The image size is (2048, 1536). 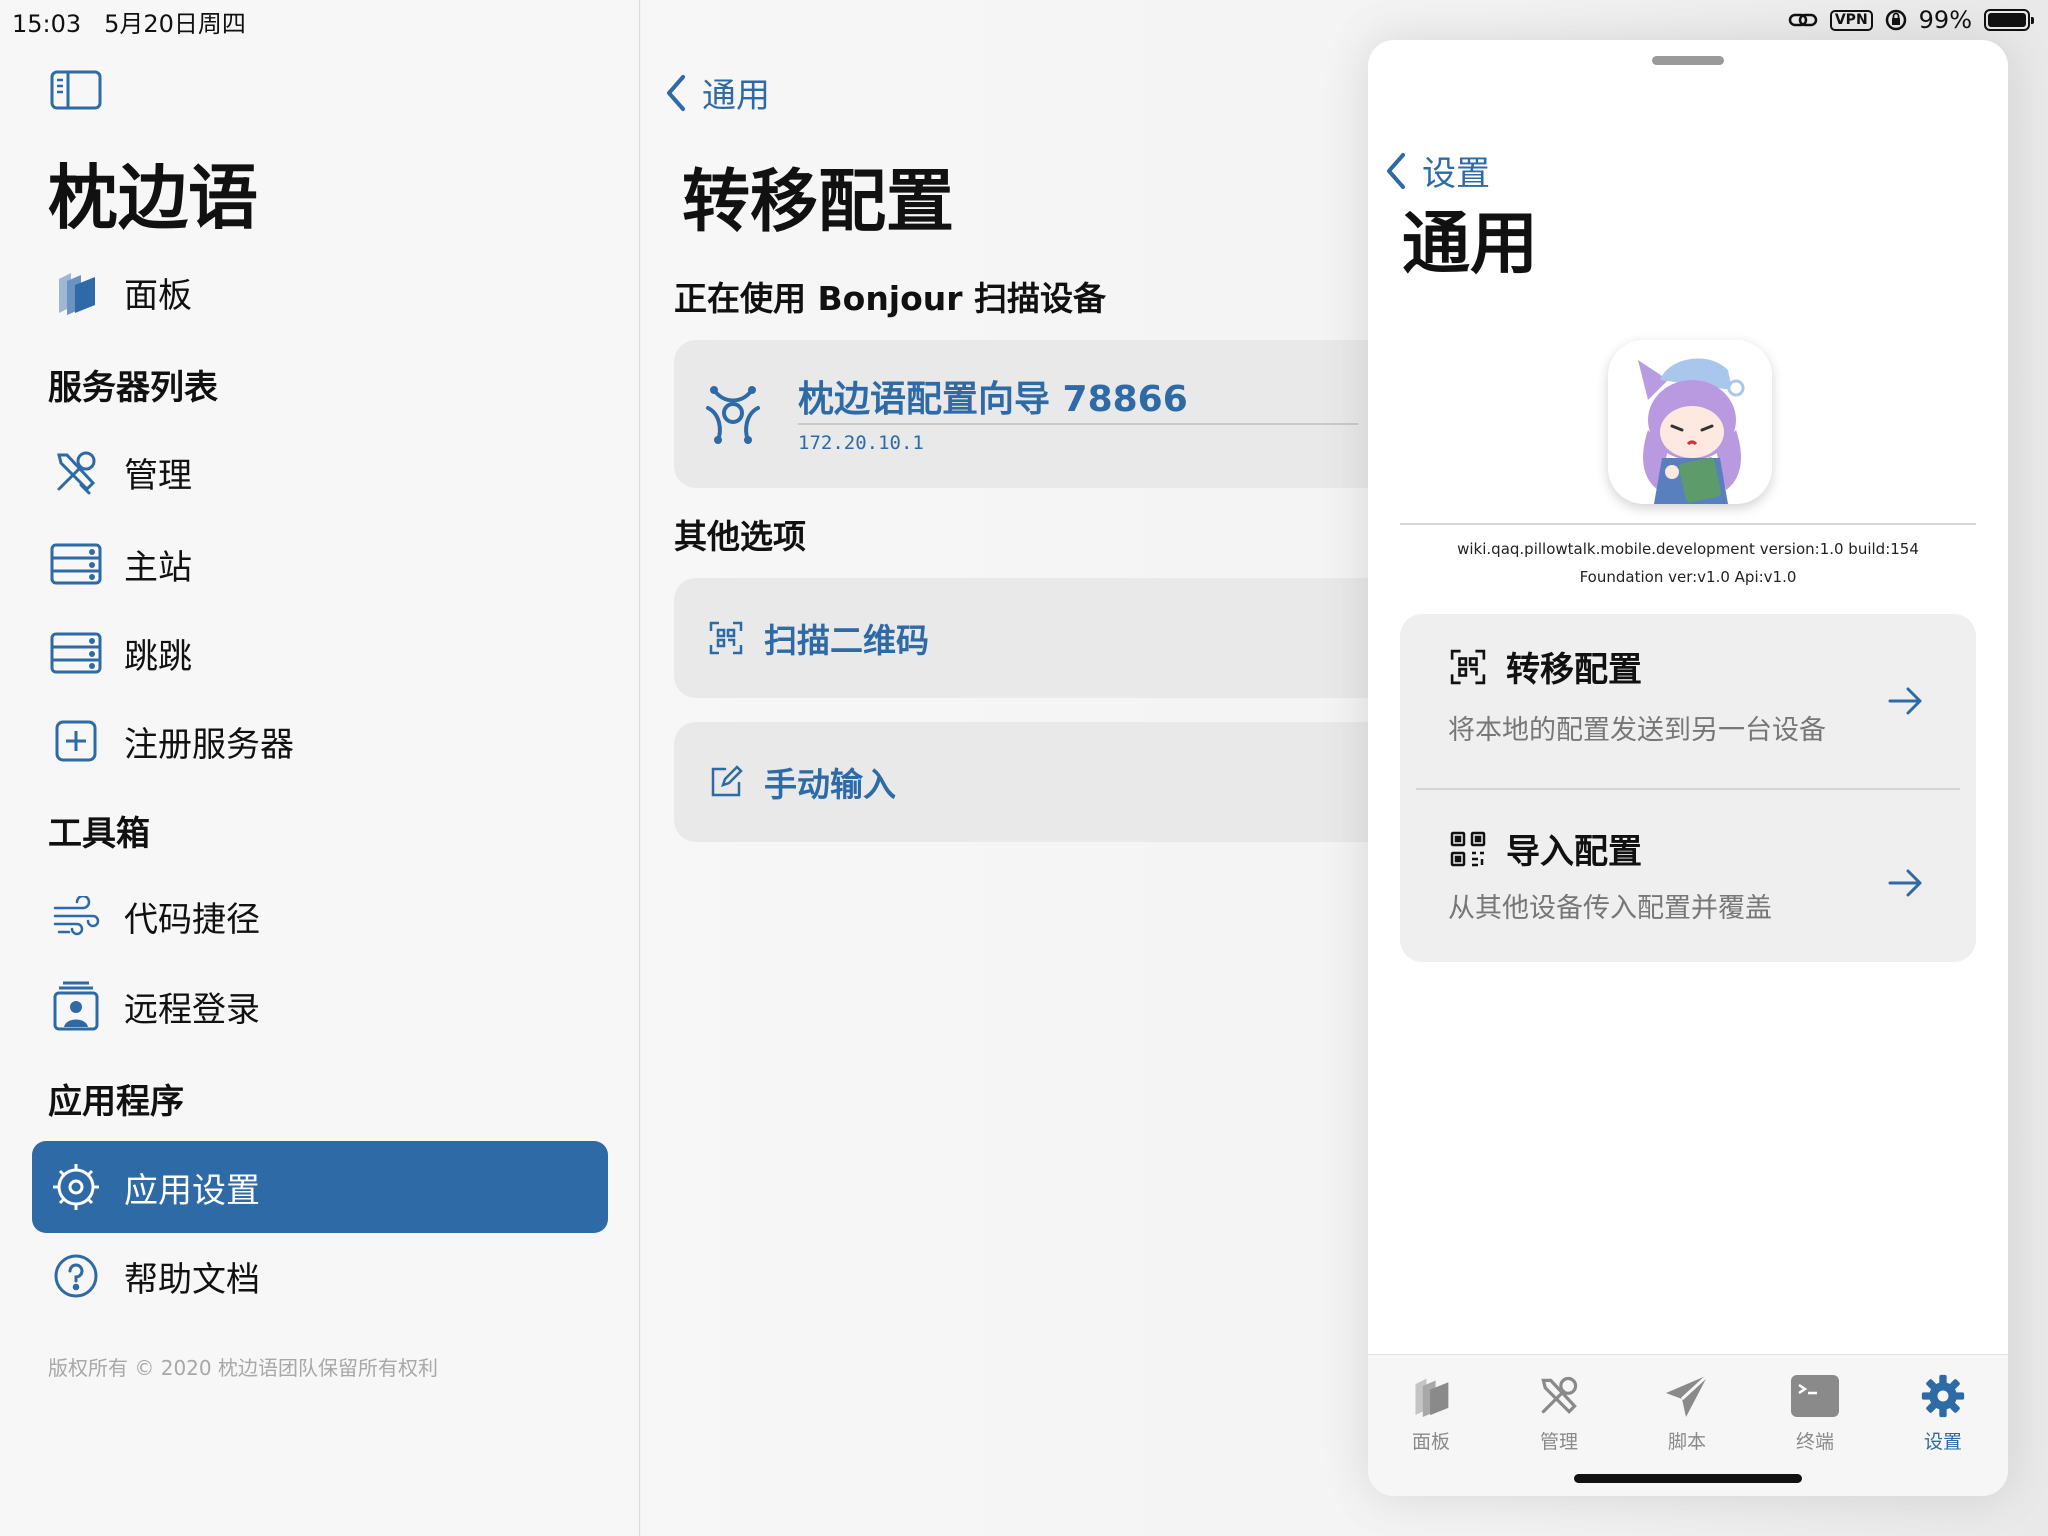 What do you see at coordinates (733, 415) in the screenshot?
I see `bonjour-icon` at bounding box center [733, 415].